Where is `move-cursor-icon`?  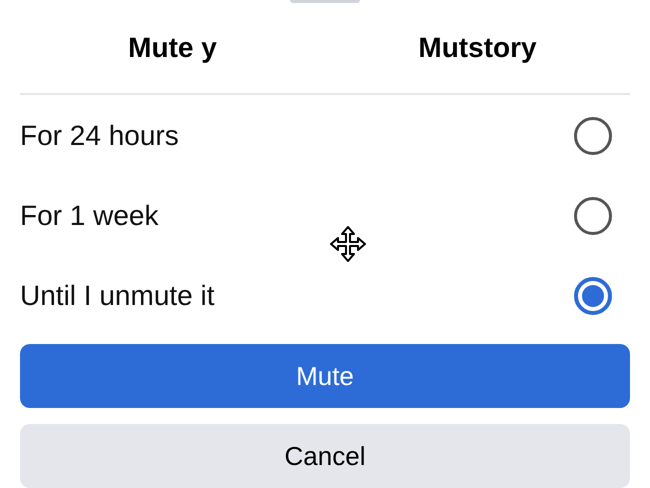
move-cursor-icon is located at coordinates (348, 244).